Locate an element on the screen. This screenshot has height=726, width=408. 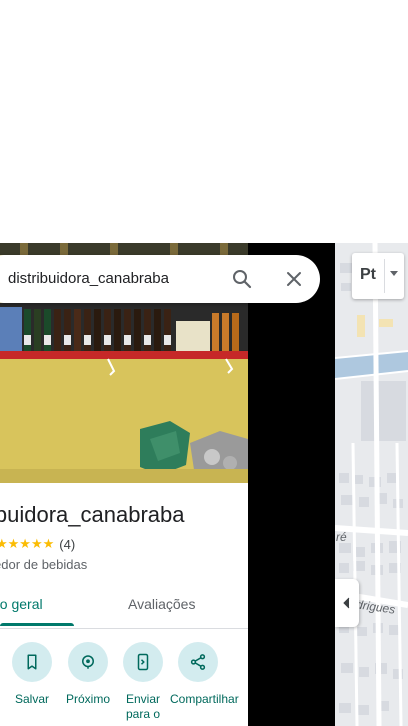
tab-bar: ão geral Avaliações is located at coordinates (124, 607).